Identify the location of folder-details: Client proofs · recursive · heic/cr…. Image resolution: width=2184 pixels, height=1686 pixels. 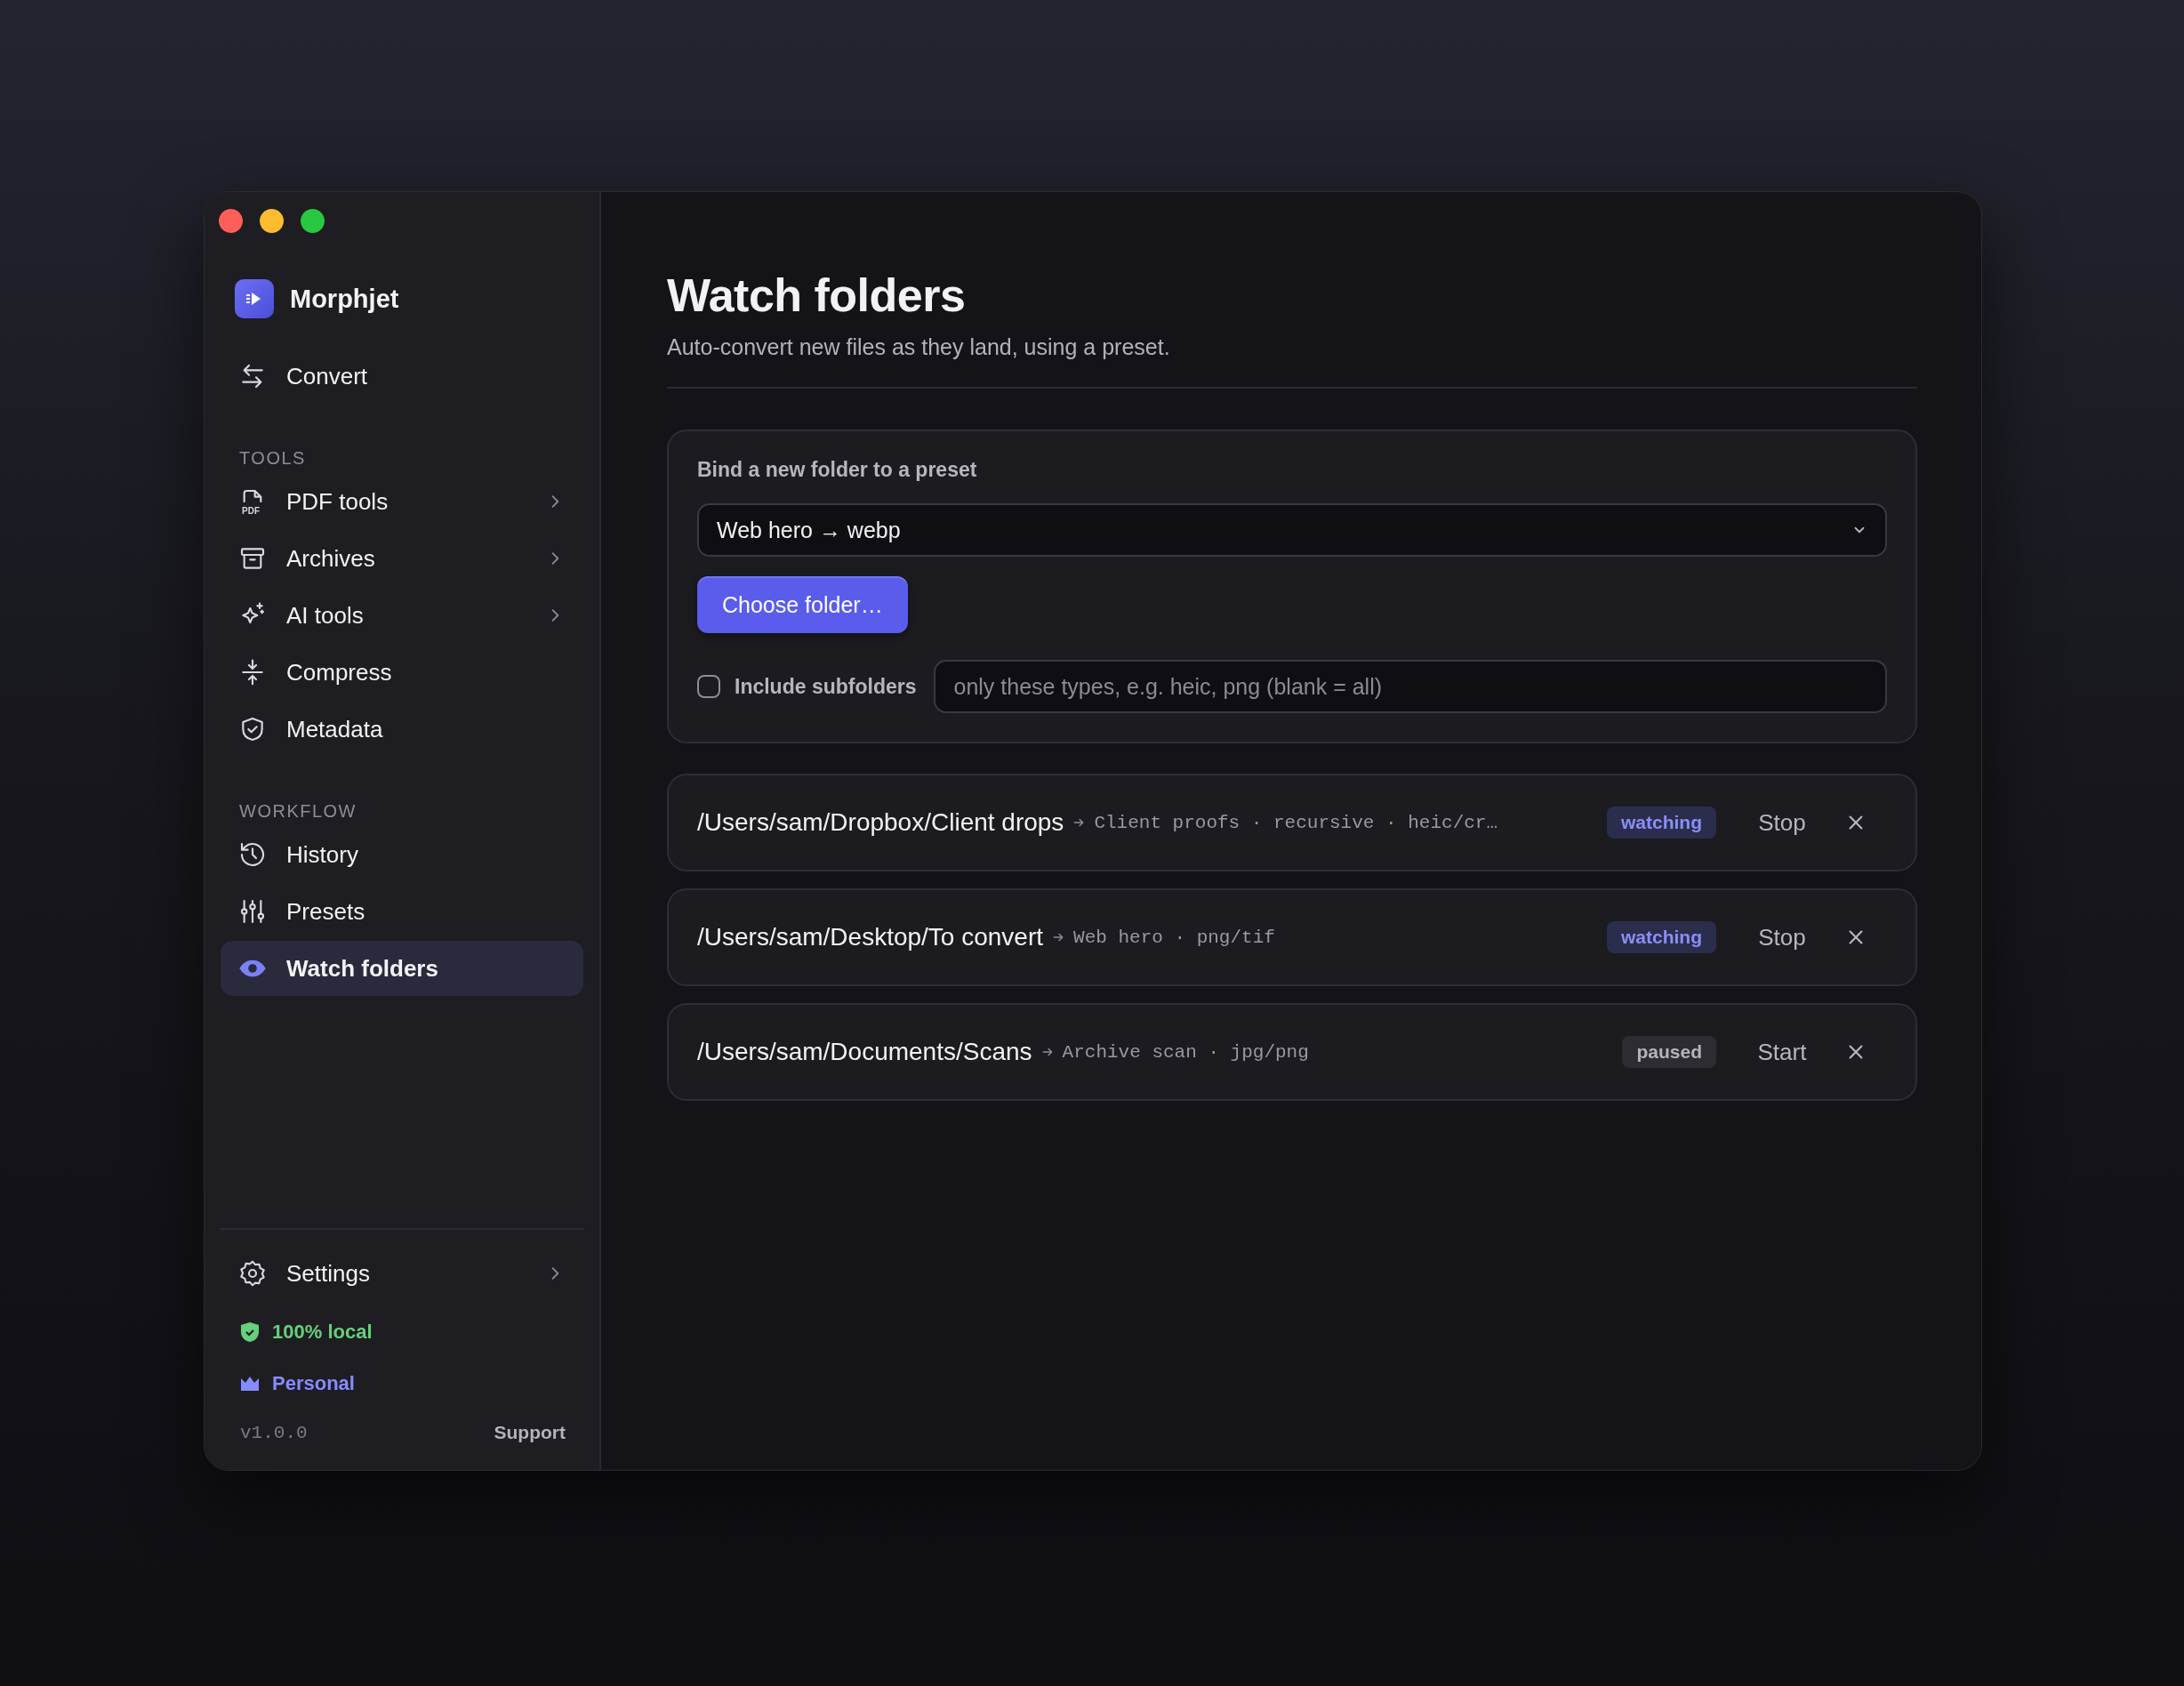
(1296, 822).